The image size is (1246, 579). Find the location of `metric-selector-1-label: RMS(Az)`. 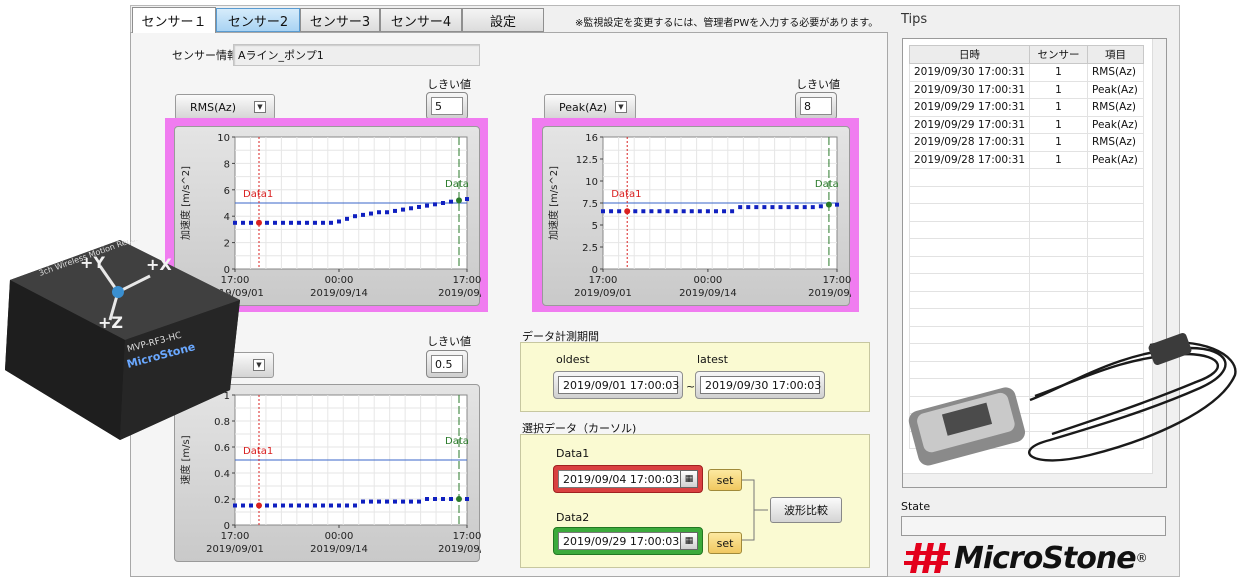

metric-selector-1-label: RMS(Az) is located at coordinates (213, 107).